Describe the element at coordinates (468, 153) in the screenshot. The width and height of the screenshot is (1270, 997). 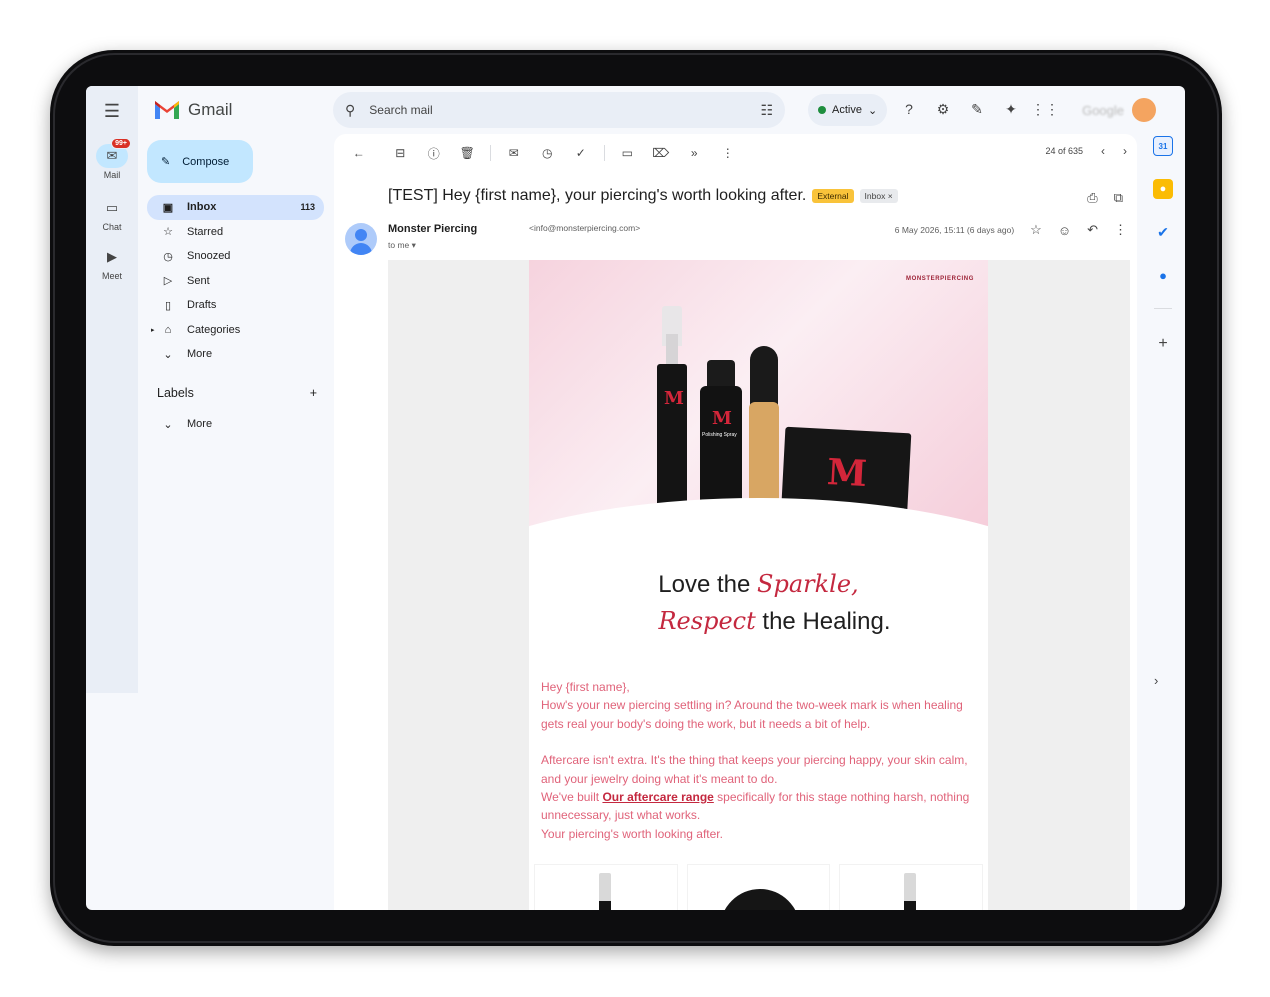
I see `delete-icon: 🗑︎` at that location.